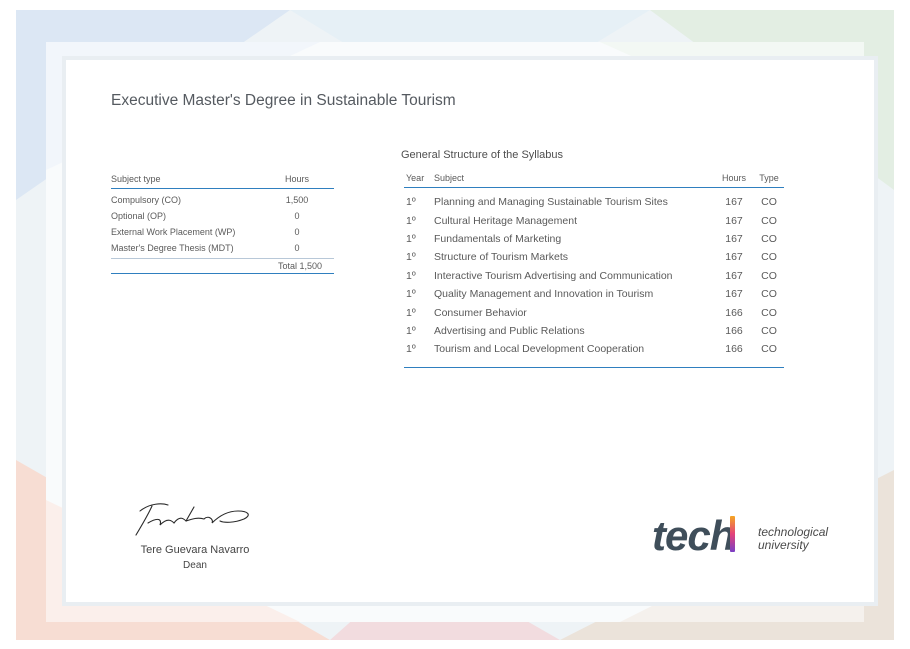  What do you see at coordinates (498, 238) in the screenshot?
I see `syllabus-row-subject: Fundamentals of Marketing` at bounding box center [498, 238].